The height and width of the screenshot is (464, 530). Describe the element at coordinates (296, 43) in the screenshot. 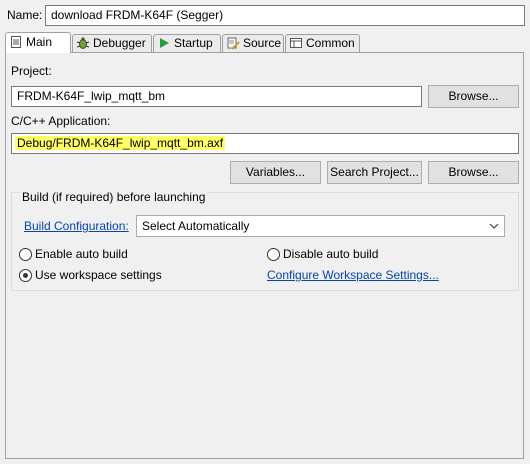

I see `common-icon` at that location.